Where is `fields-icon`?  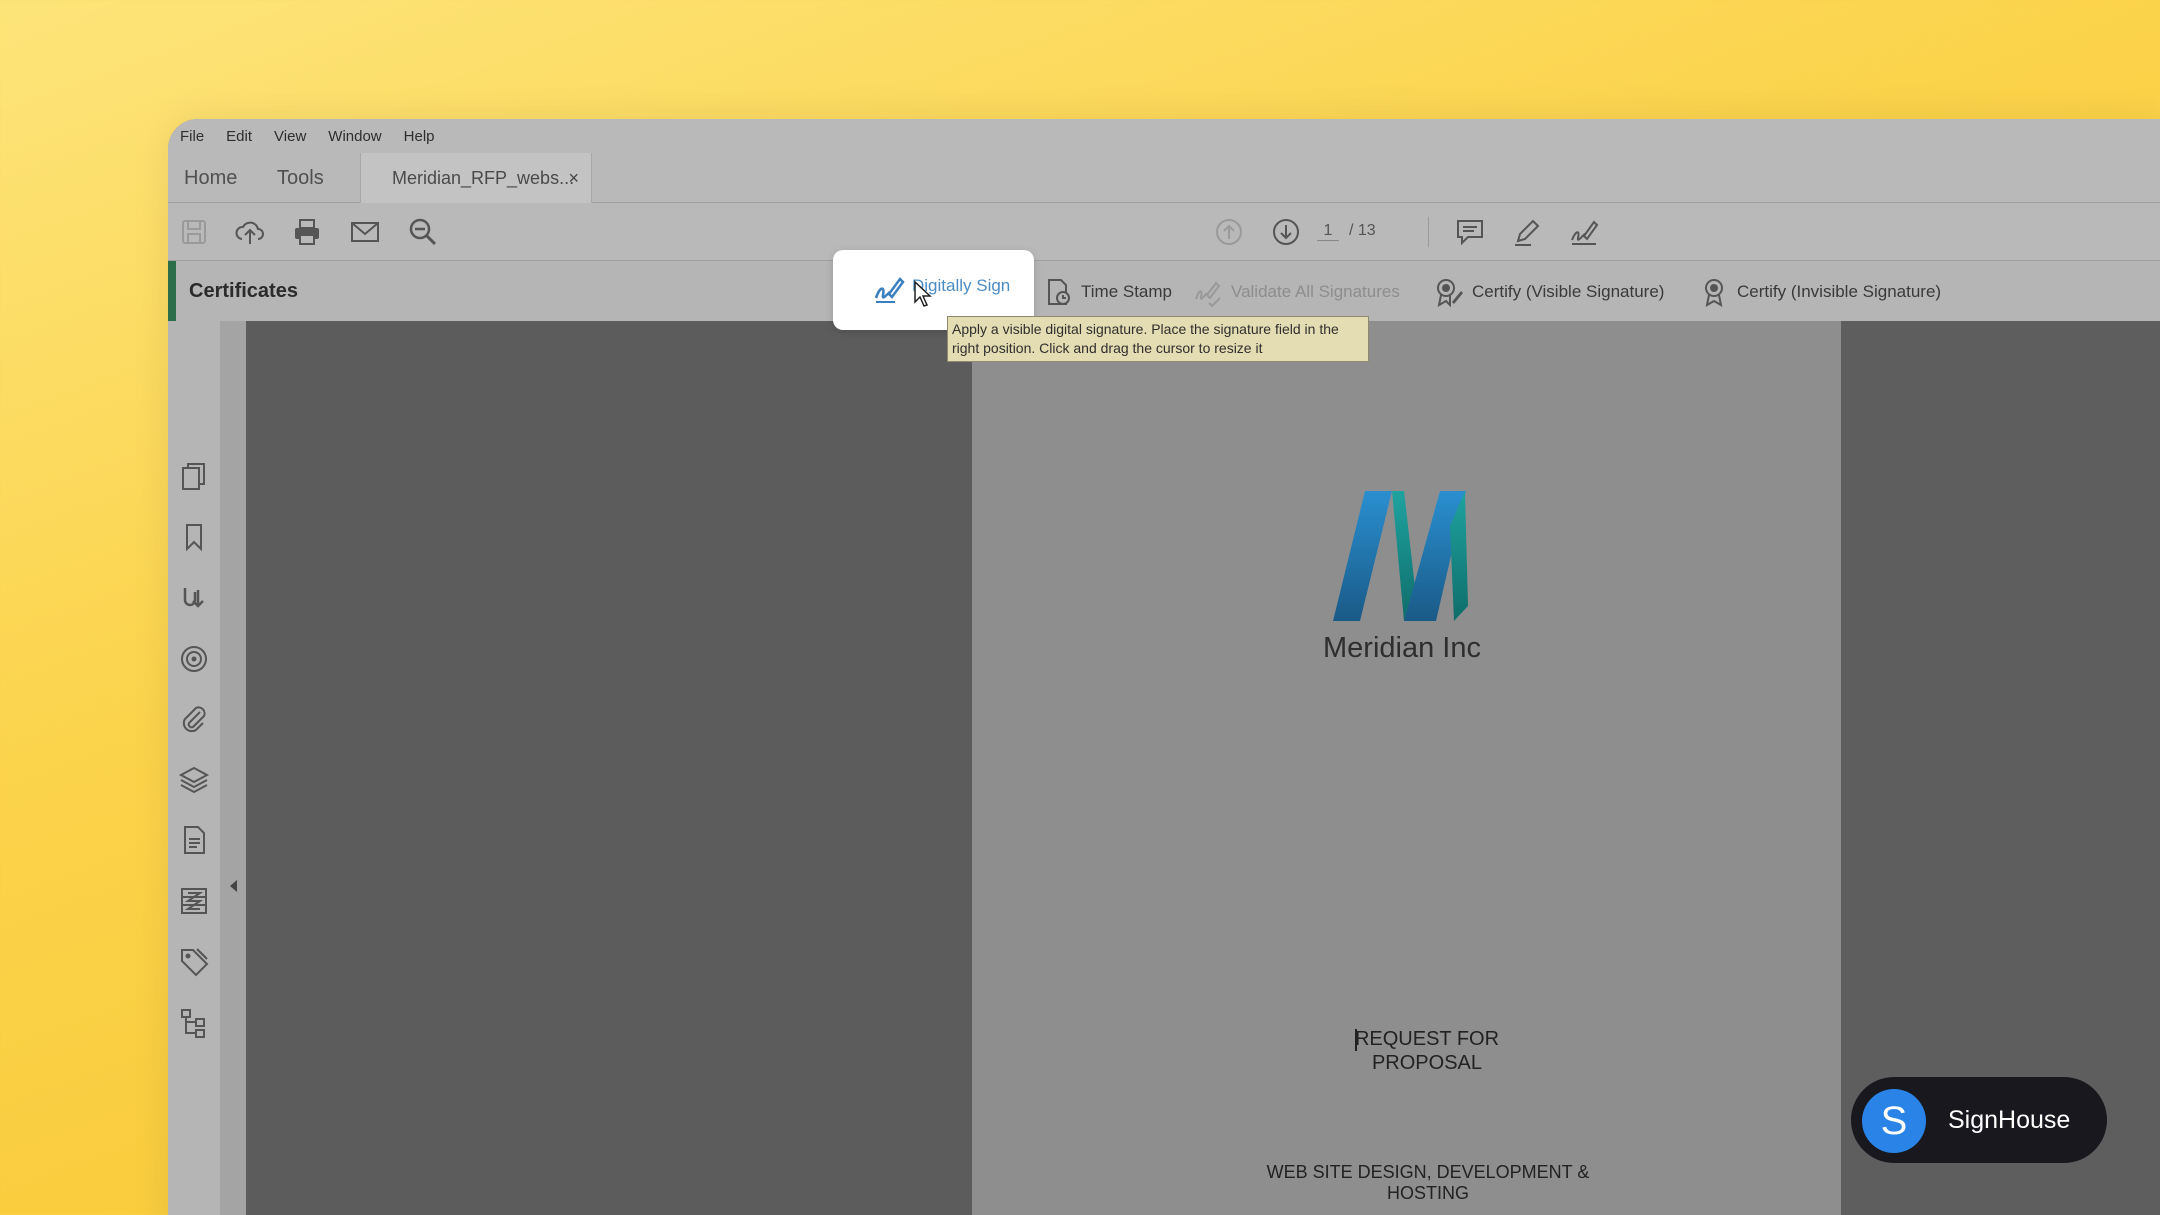 fields-icon is located at coordinates (194, 901).